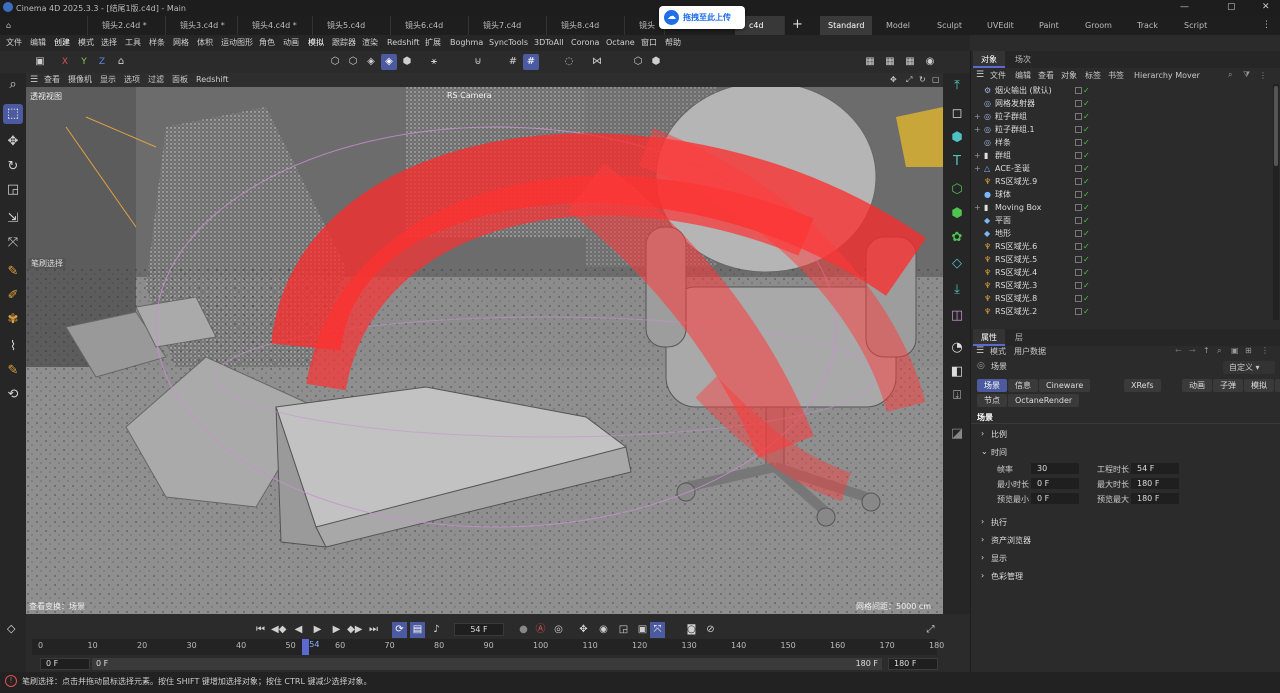 The width and height of the screenshot is (1280, 693). What do you see at coordinates (389, 62) in the screenshot?
I see `model-mode-icon: ◈` at bounding box center [389, 62].